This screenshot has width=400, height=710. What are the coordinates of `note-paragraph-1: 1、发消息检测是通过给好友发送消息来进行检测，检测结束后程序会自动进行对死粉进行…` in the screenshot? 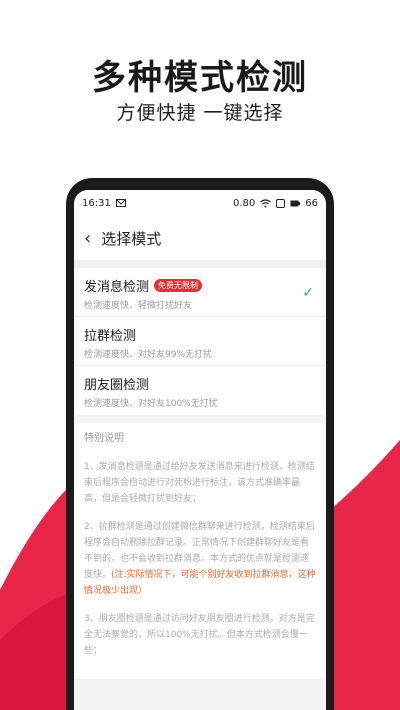 It's located at (199, 483).